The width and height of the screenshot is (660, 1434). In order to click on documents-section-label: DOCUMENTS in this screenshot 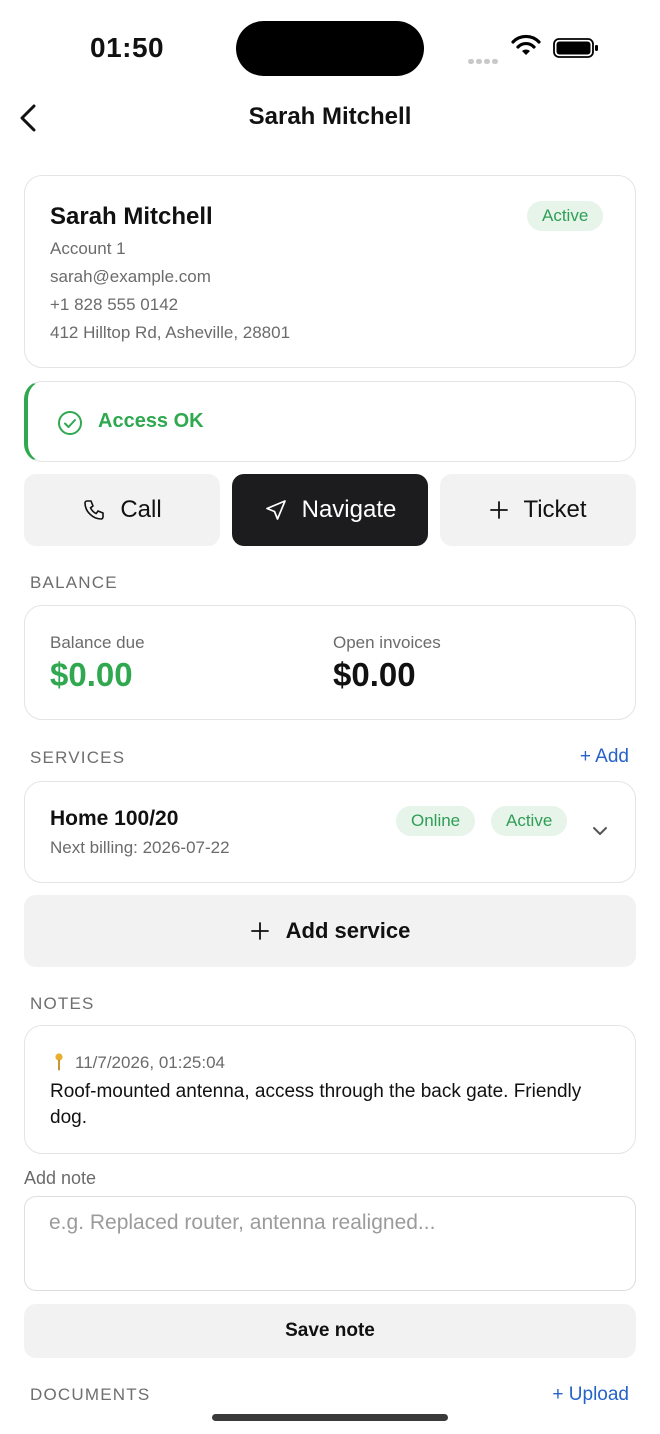, I will do `click(90, 1394)`.